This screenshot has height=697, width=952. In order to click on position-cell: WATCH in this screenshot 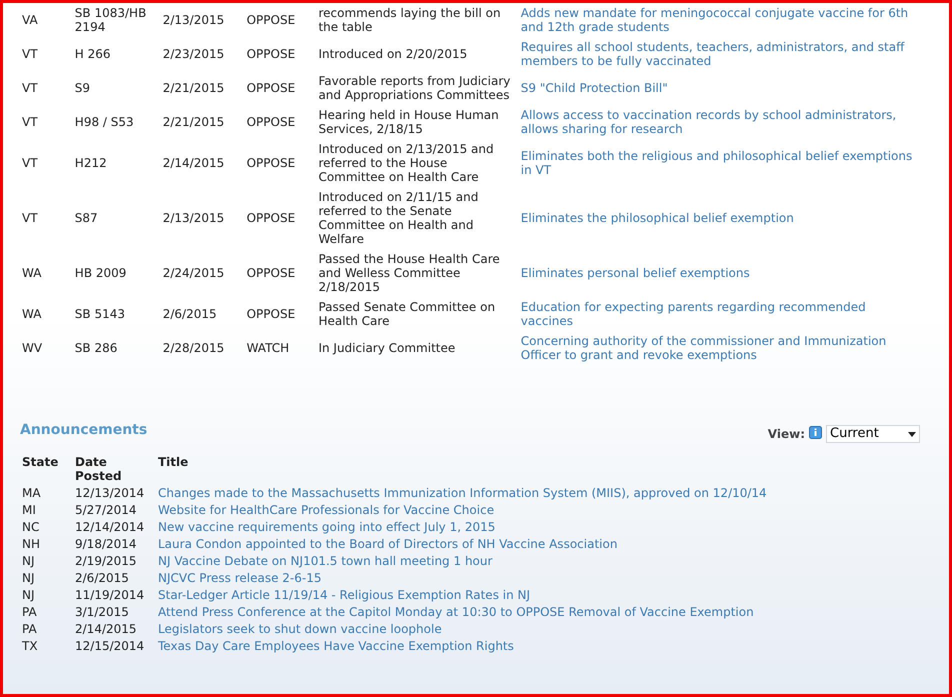, I will do `click(268, 348)`.